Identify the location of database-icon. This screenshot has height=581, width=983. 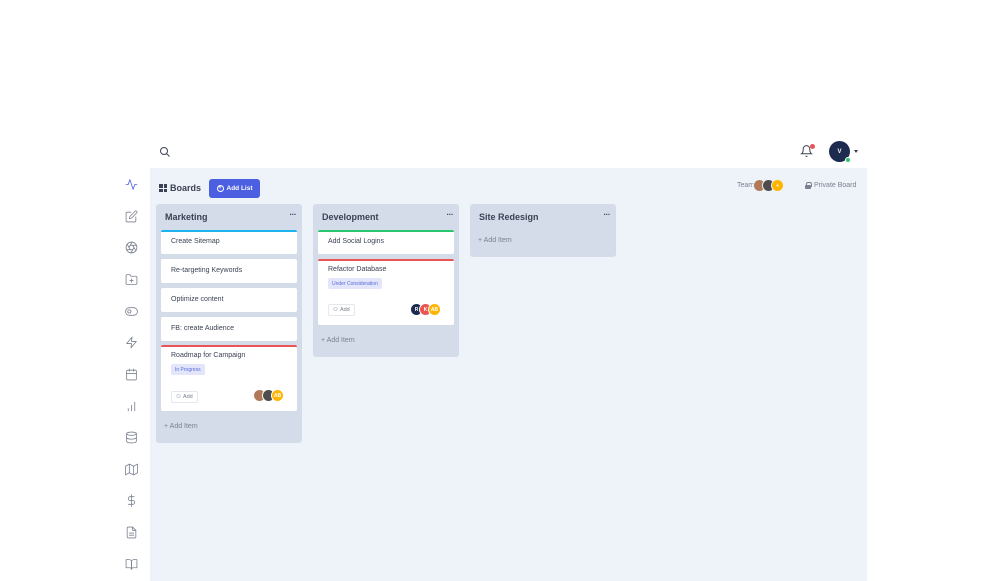
(131, 437).